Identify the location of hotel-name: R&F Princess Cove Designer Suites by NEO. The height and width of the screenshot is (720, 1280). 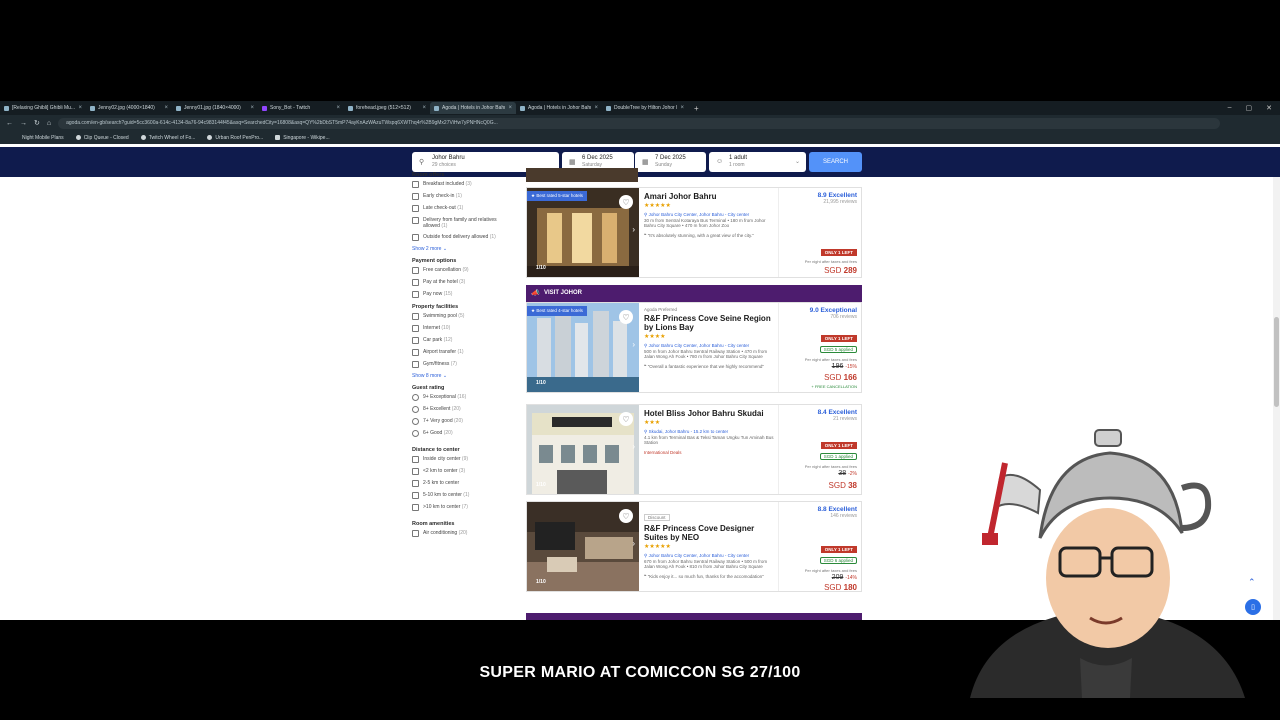
(710, 533).